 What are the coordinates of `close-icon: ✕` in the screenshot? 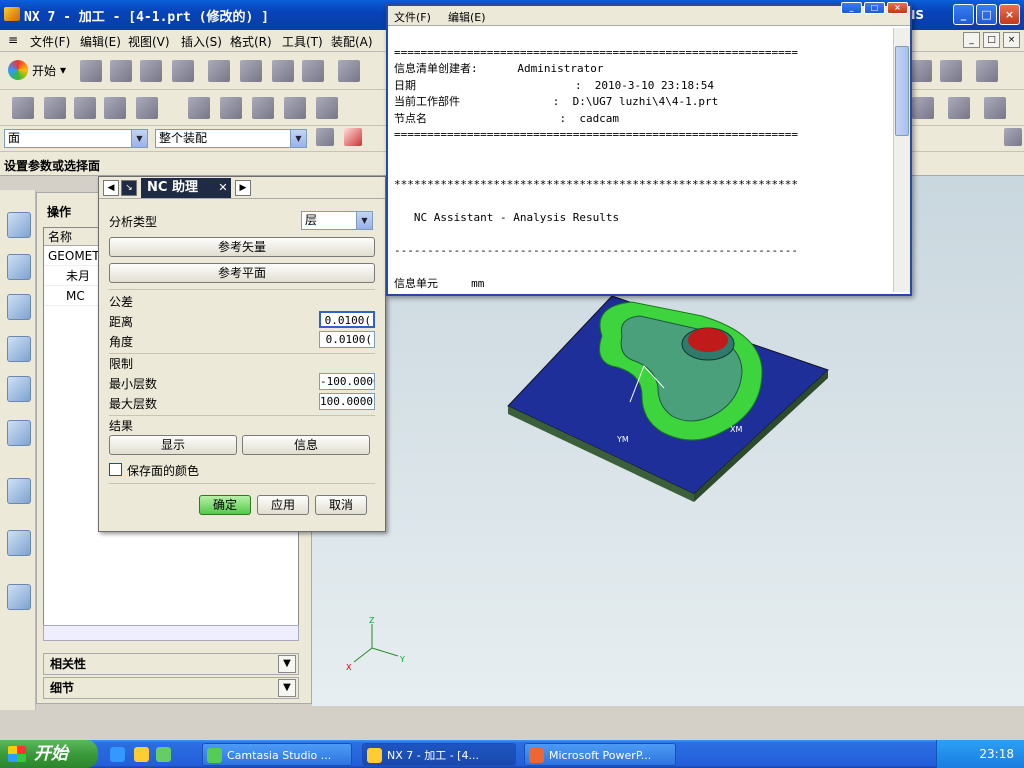 It's located at (223, 188).